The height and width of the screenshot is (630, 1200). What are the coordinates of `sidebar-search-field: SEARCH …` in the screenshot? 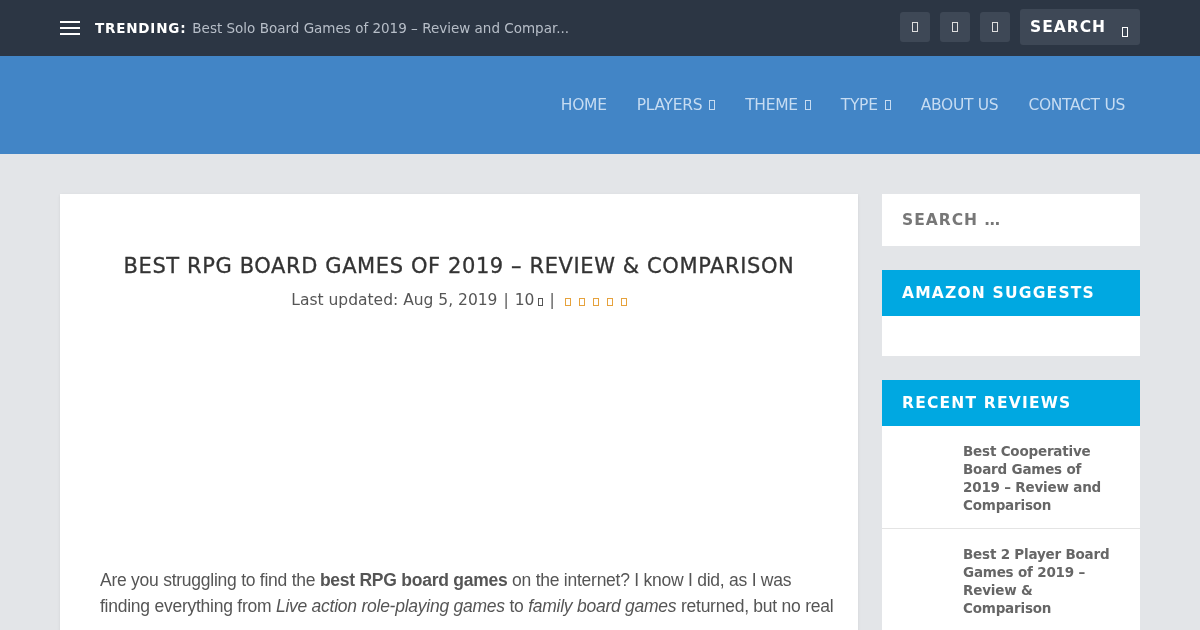 It's located at (1011, 220).